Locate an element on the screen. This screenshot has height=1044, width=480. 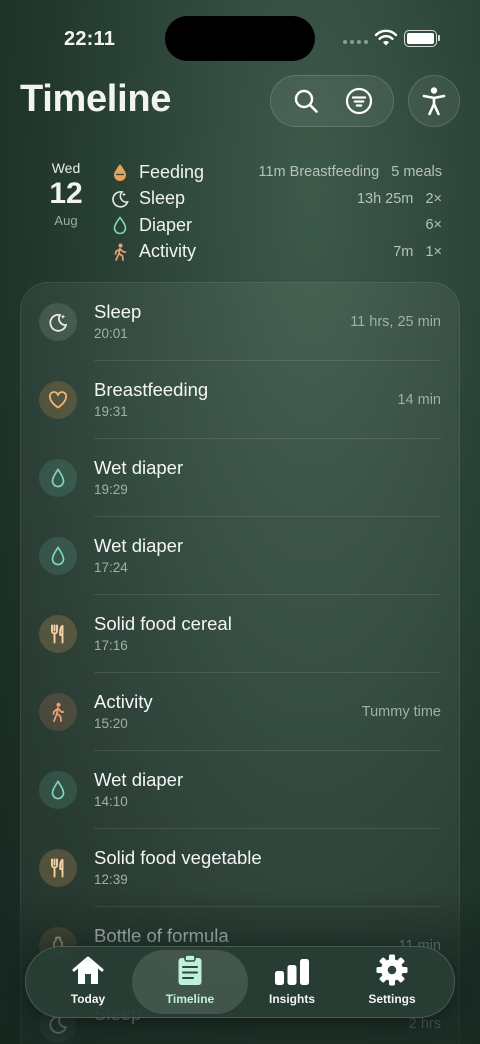
status-time: 22:11 is located at coordinates (90, 39).